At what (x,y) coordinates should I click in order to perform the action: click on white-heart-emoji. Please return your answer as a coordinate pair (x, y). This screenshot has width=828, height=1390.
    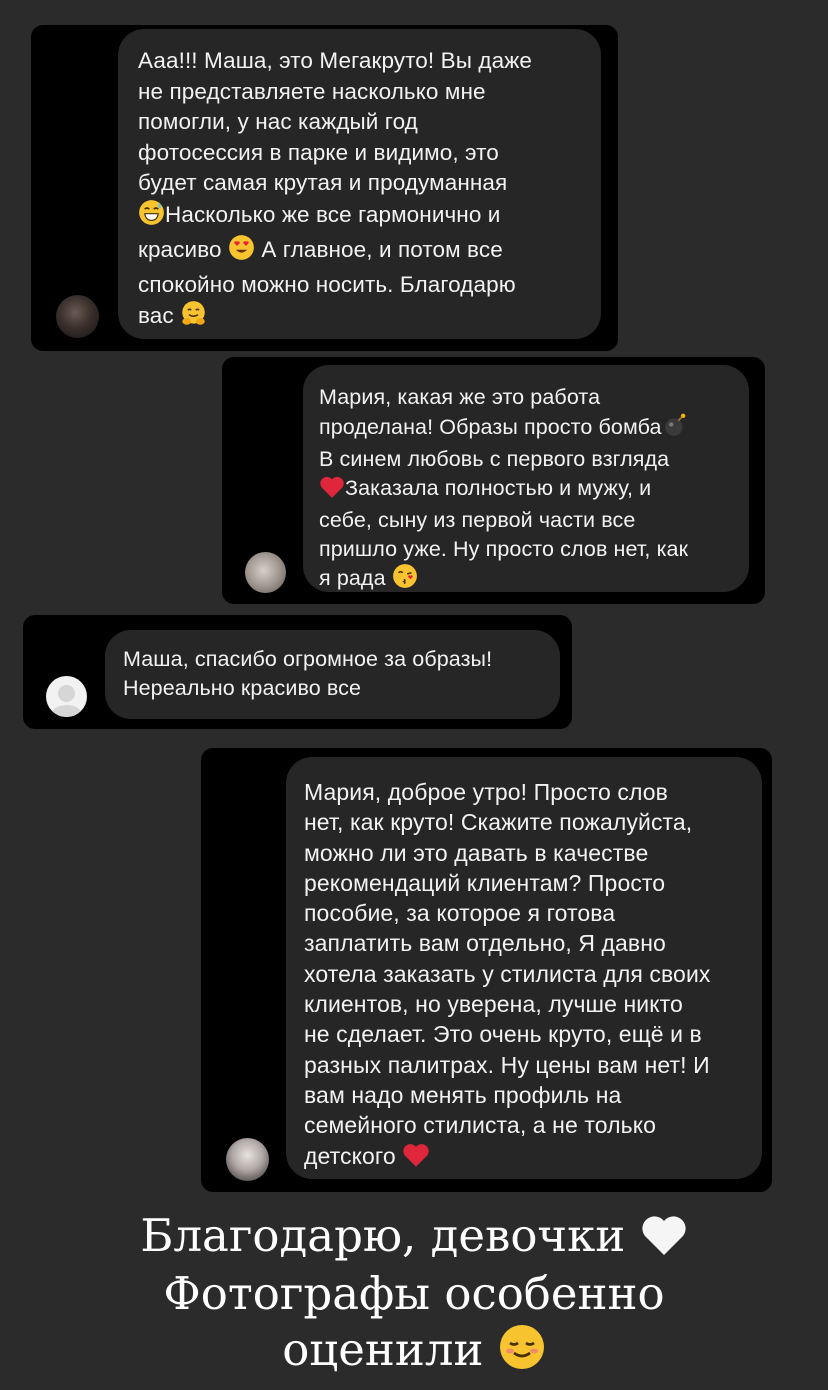
    Looking at the image, I should click on (664, 1241).